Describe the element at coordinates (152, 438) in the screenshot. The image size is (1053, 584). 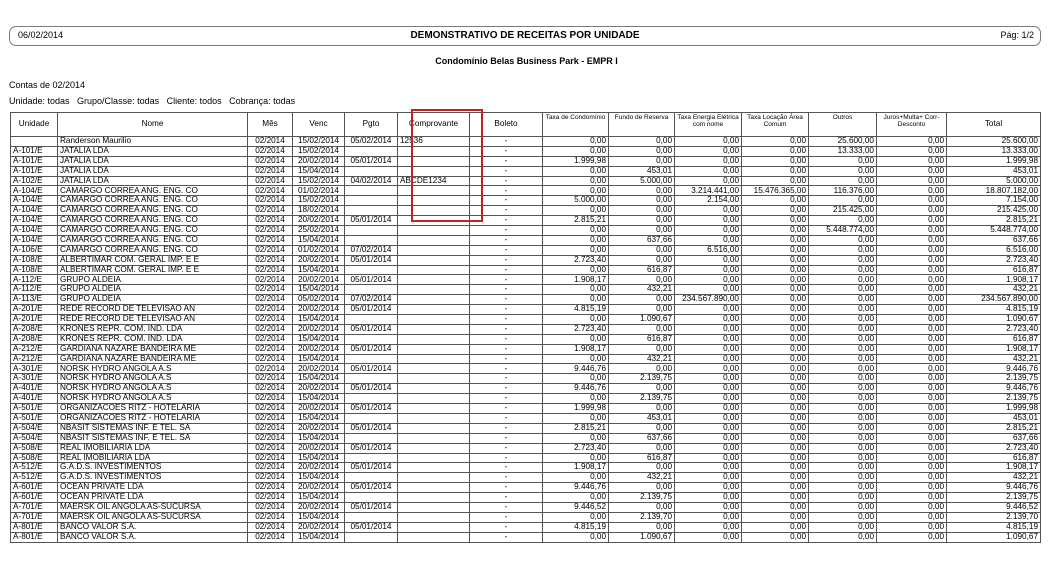
I see `cell-nome: NBASIT SISTEMAS INF. E TEL. SA` at that location.